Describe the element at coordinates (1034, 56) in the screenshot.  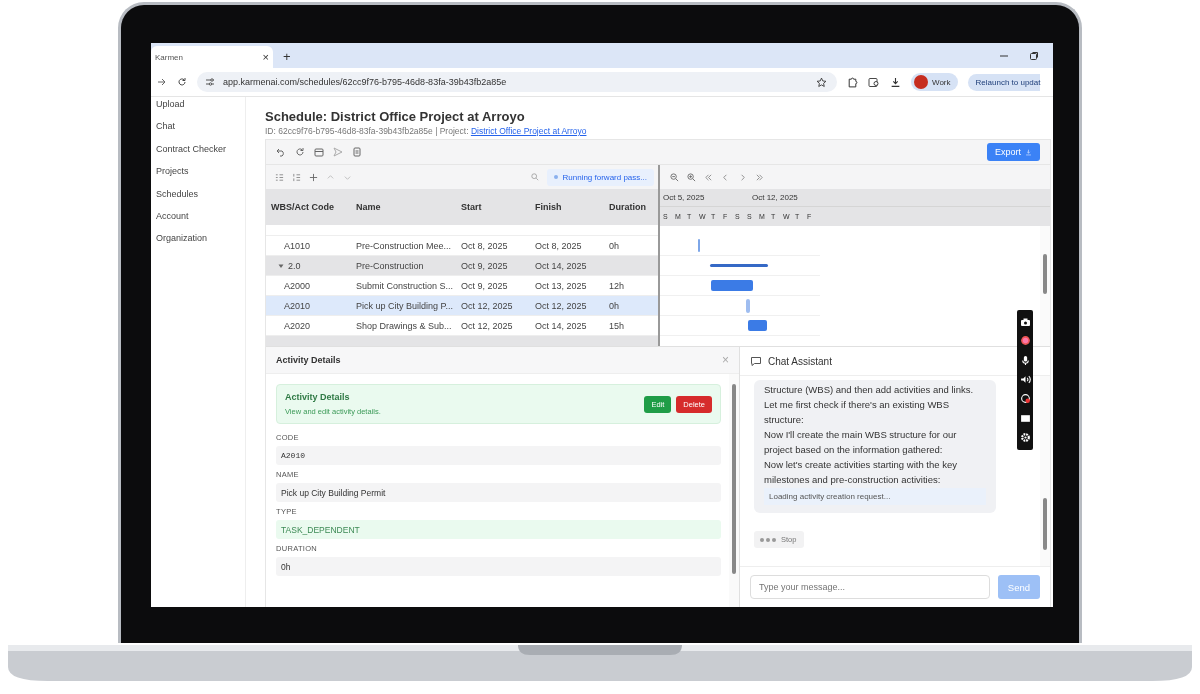
I see `restore-icon` at that location.